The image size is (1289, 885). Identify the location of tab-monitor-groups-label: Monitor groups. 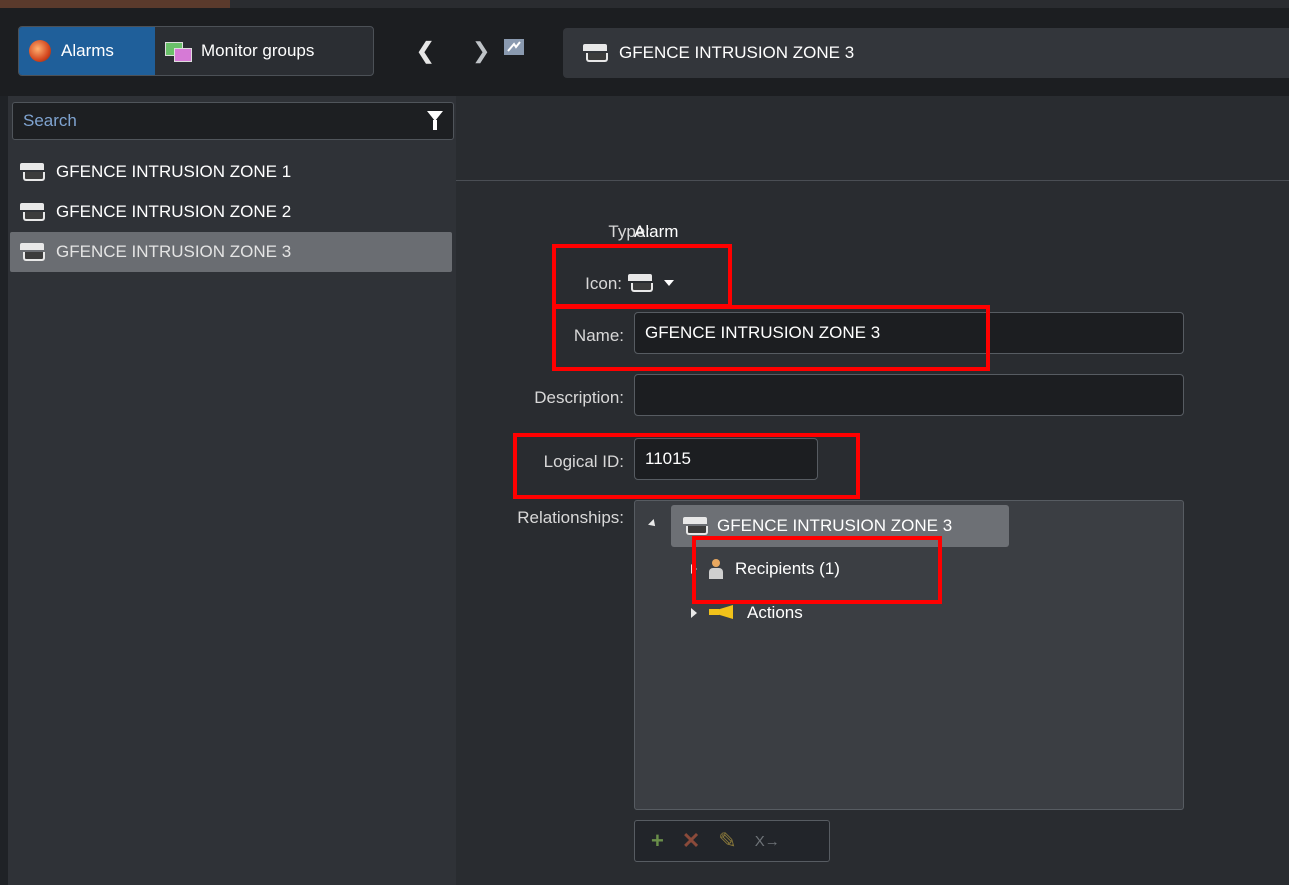
(258, 50).